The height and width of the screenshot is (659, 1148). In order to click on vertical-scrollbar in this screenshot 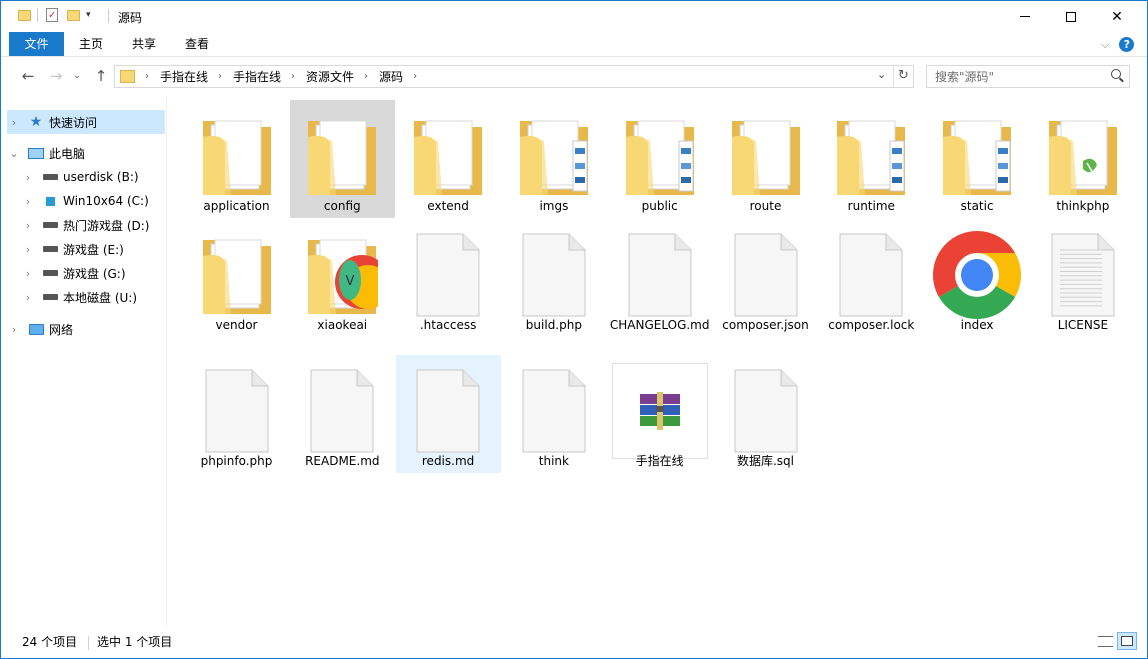, I will do `click(1141, 361)`.